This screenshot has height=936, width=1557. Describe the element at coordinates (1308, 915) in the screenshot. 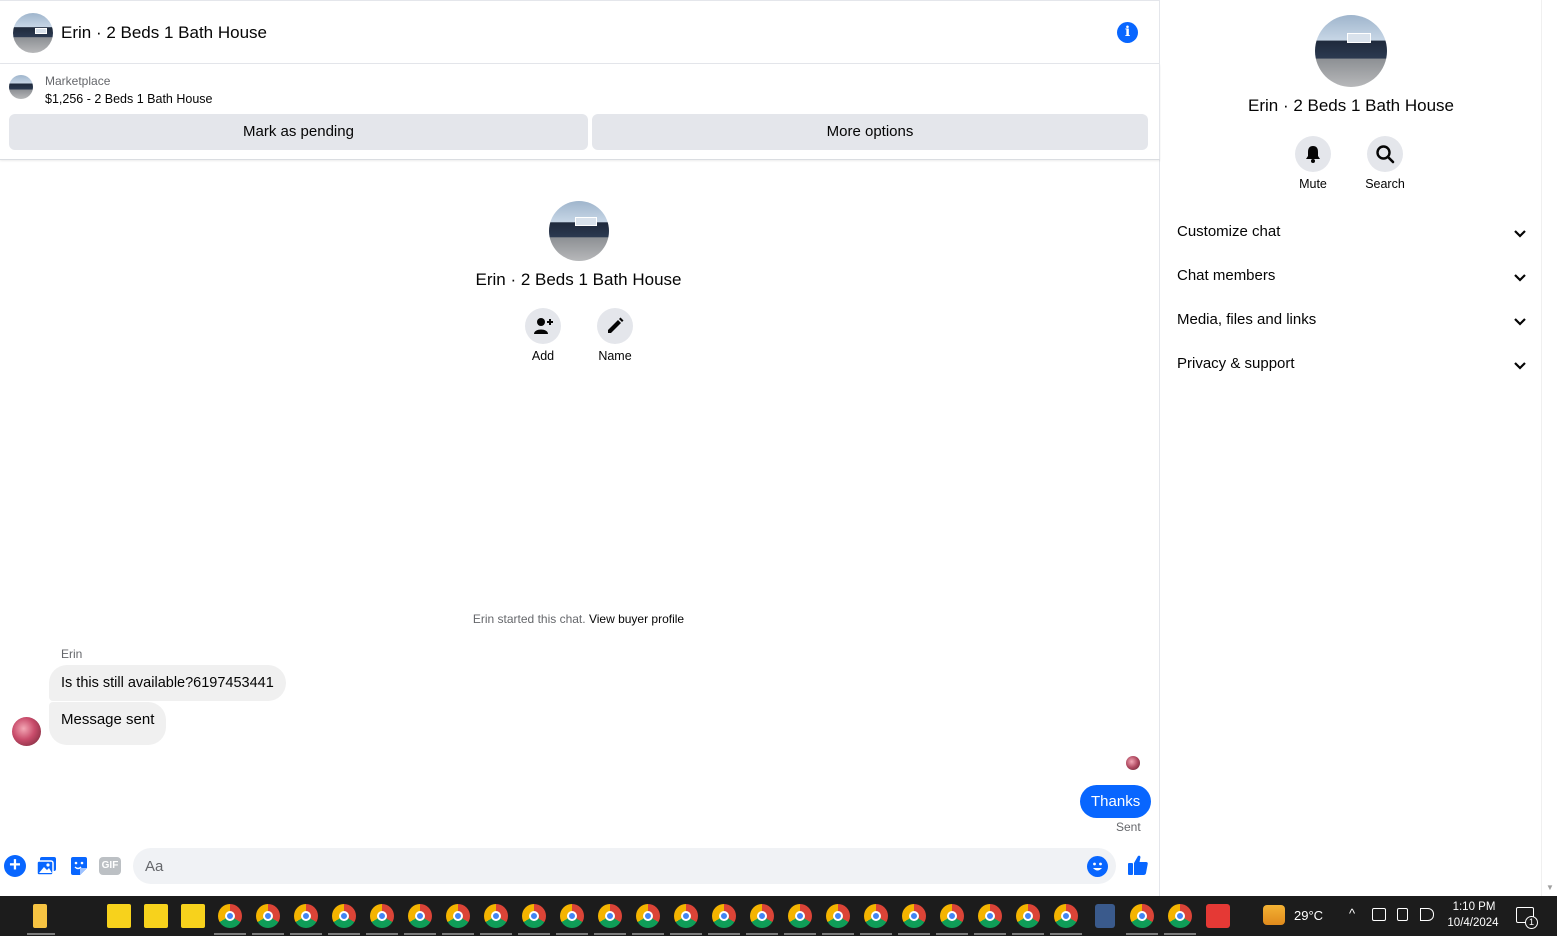

I see `weather-temperature: 29°C` at that location.